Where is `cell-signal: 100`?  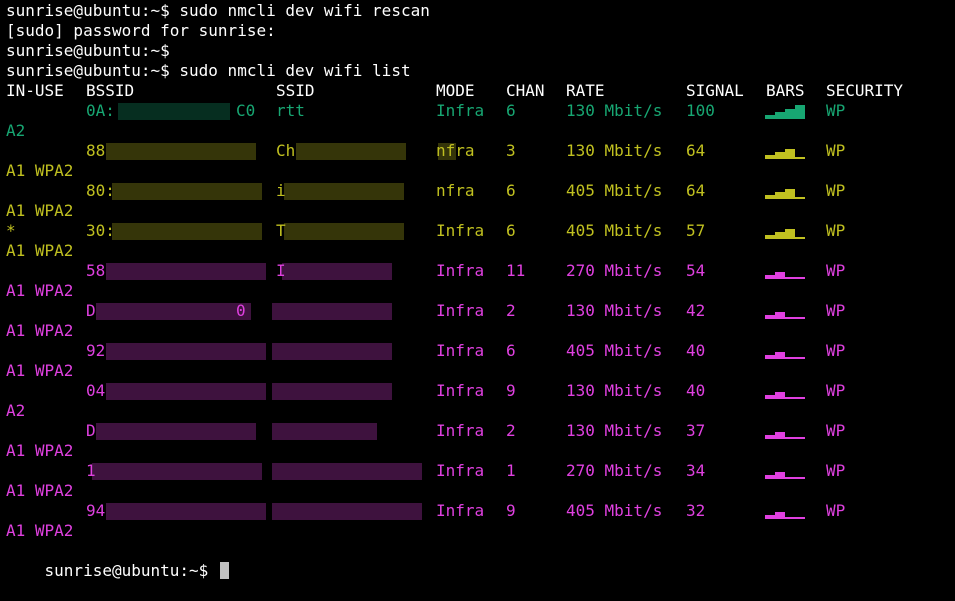 cell-signal: 100 is located at coordinates (700, 110).